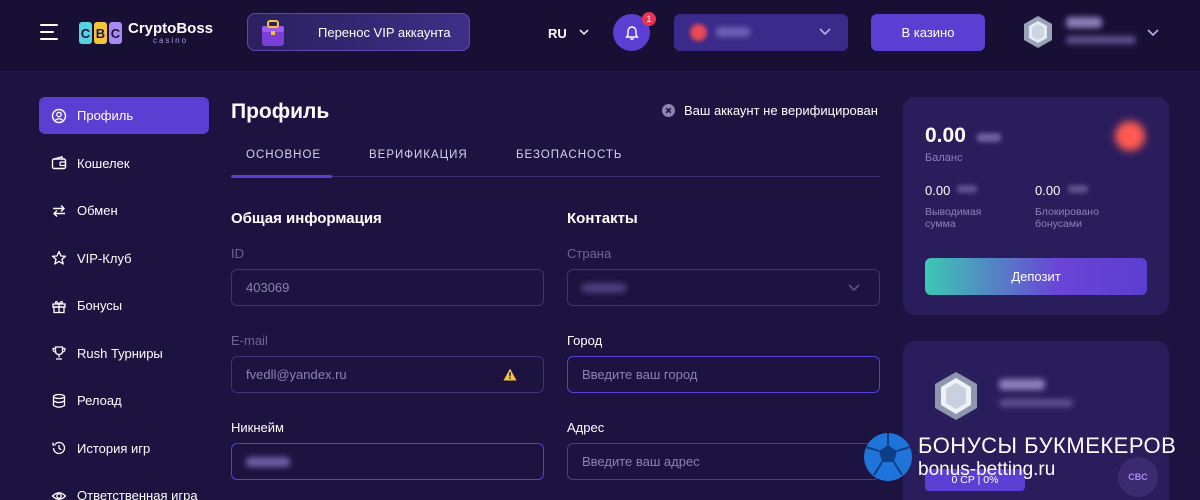 Image resolution: width=1200 pixels, height=500 pixels. What do you see at coordinates (104, 258) in the screenshot?
I see `sidebar-item-label: VIP-Клуб` at bounding box center [104, 258].